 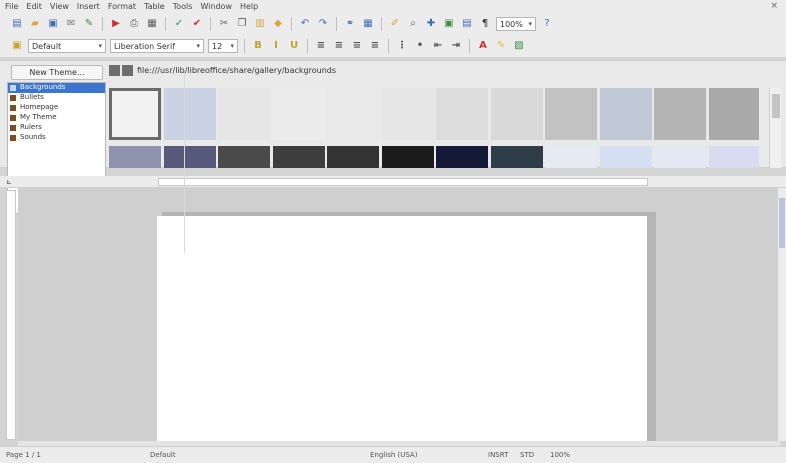 I want to click on horizontal-ruler, so click(x=403, y=182).